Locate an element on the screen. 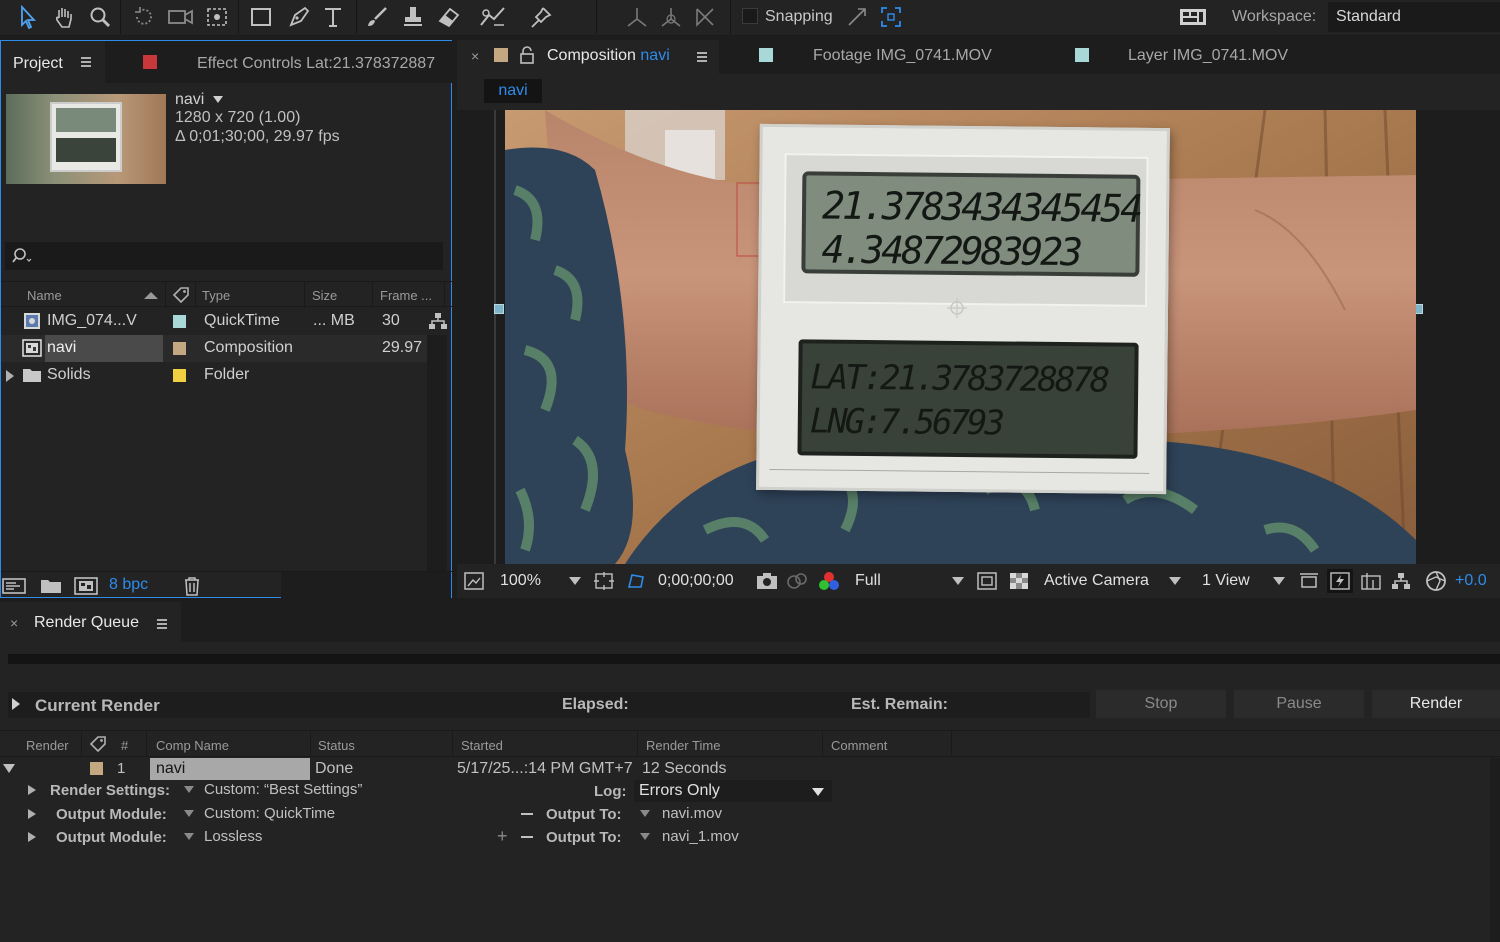  add-output-module-icon: + is located at coordinates (502, 836).